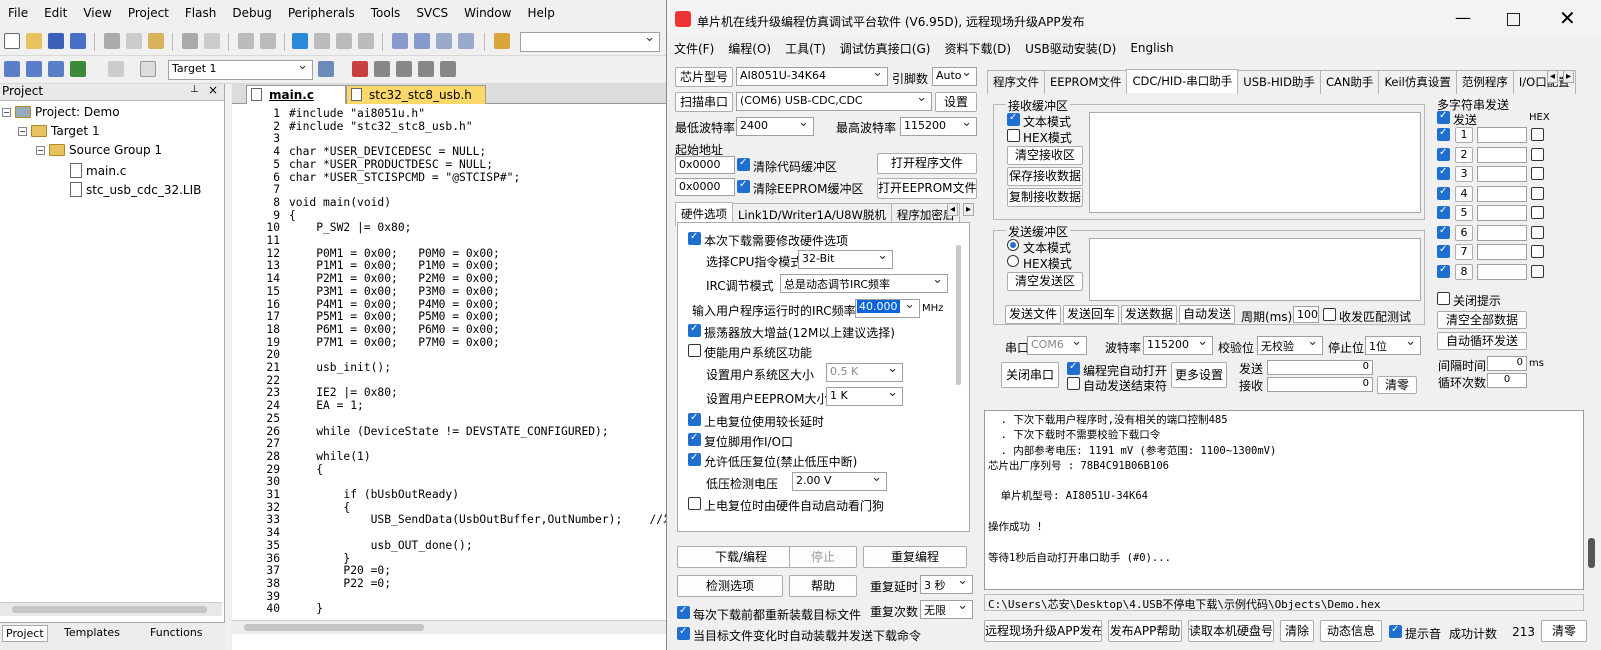  I want to click on code-line: P7M1 = 0x00; P7M0 = 0x00;, so click(394, 343).